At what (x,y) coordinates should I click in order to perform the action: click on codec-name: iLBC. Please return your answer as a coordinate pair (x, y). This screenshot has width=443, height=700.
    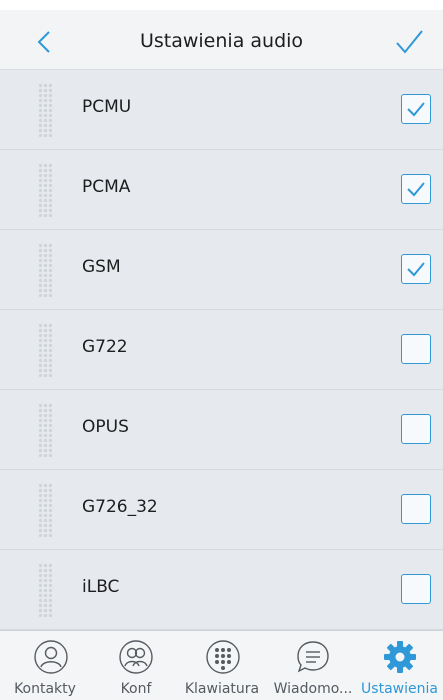
    Looking at the image, I should click on (101, 587).